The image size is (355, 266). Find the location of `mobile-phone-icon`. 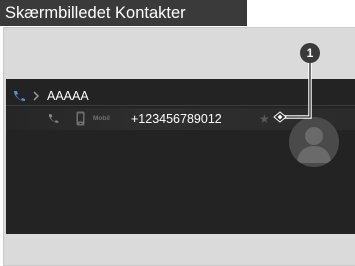

mobile-phone-icon is located at coordinates (80, 118).